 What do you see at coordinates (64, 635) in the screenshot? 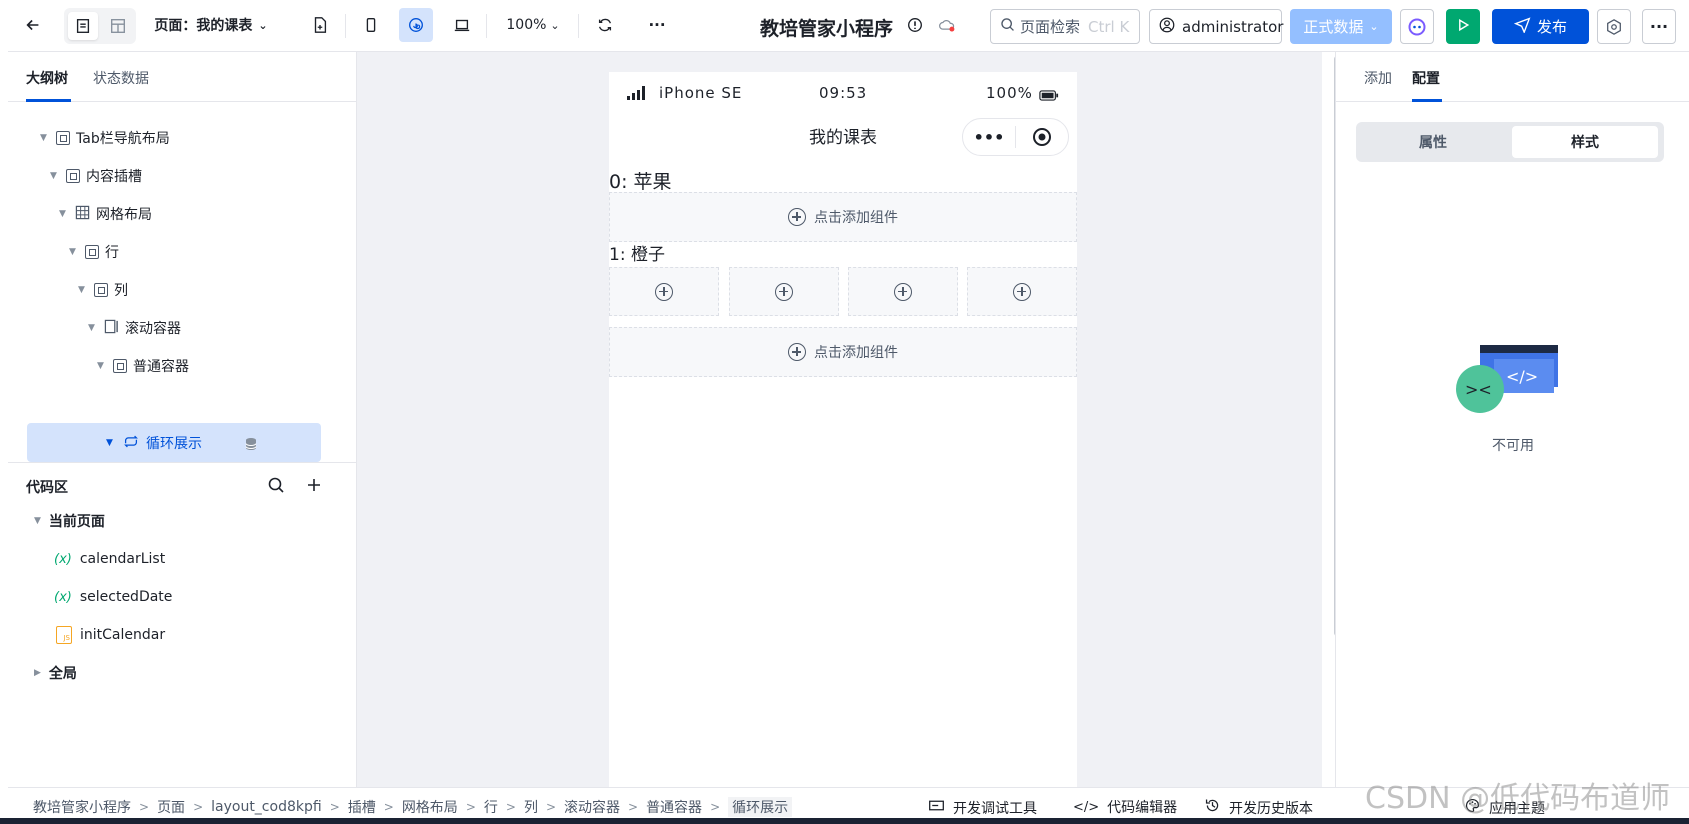
I see `js-file-icon: JS` at bounding box center [64, 635].